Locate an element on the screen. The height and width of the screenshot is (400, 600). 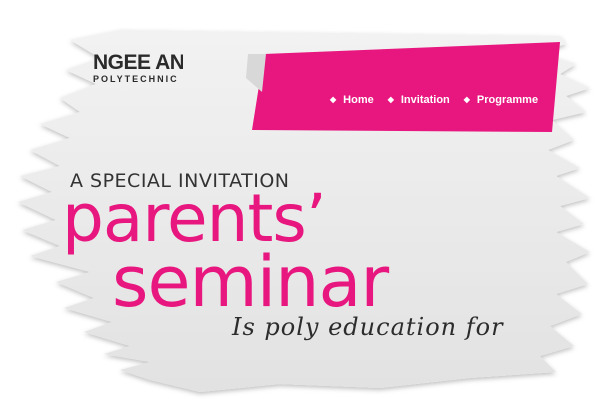
nav-item-programme: ◆ Programme is located at coordinates (508, 100).